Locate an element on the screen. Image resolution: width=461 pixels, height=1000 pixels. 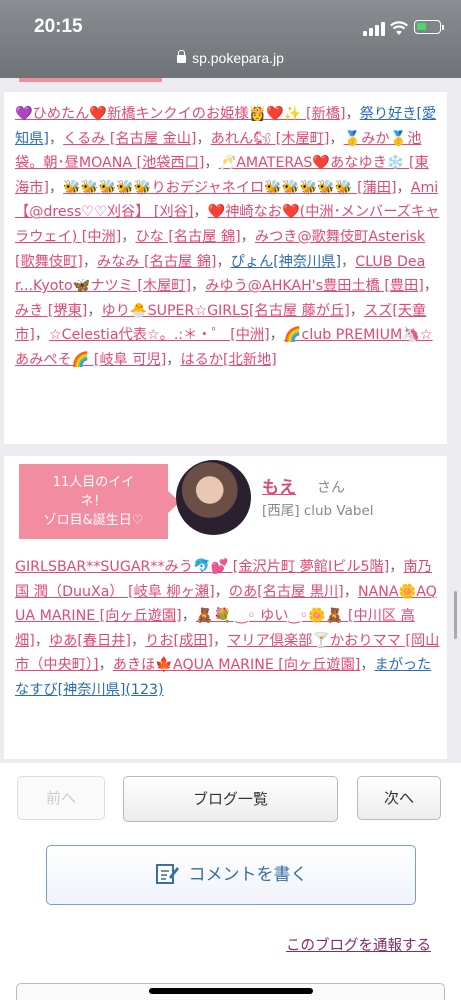
milestone-badge: 11人目のイイ ネ！ ゾロ目&誕生日♡ is located at coordinates (99, 501).